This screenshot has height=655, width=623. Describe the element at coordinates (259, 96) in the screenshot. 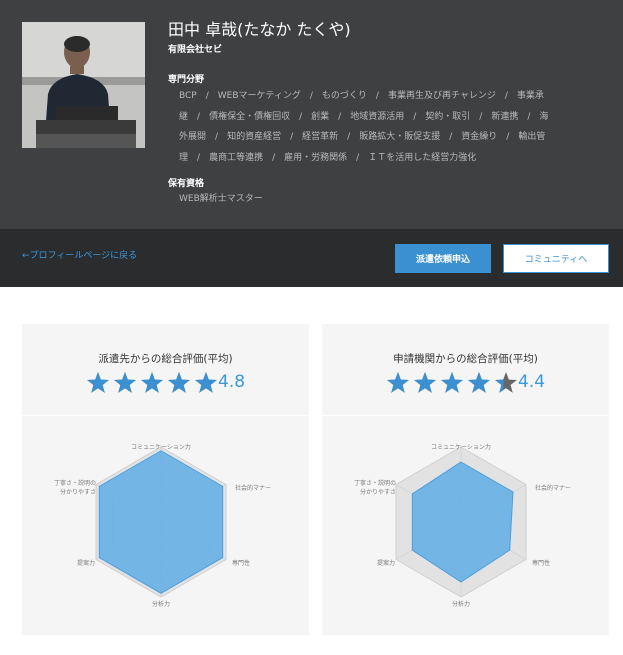

I see `expertise-item: WEBマーケティング` at that location.